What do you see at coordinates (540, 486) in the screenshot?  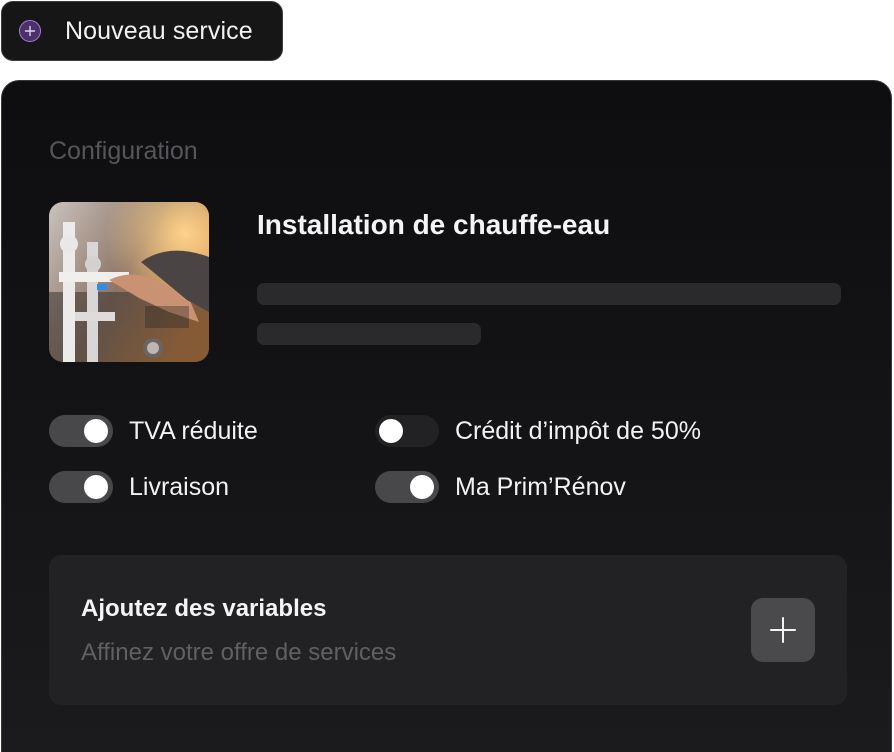 I see `toggle-label: Ma Prim’Rénov` at bounding box center [540, 486].